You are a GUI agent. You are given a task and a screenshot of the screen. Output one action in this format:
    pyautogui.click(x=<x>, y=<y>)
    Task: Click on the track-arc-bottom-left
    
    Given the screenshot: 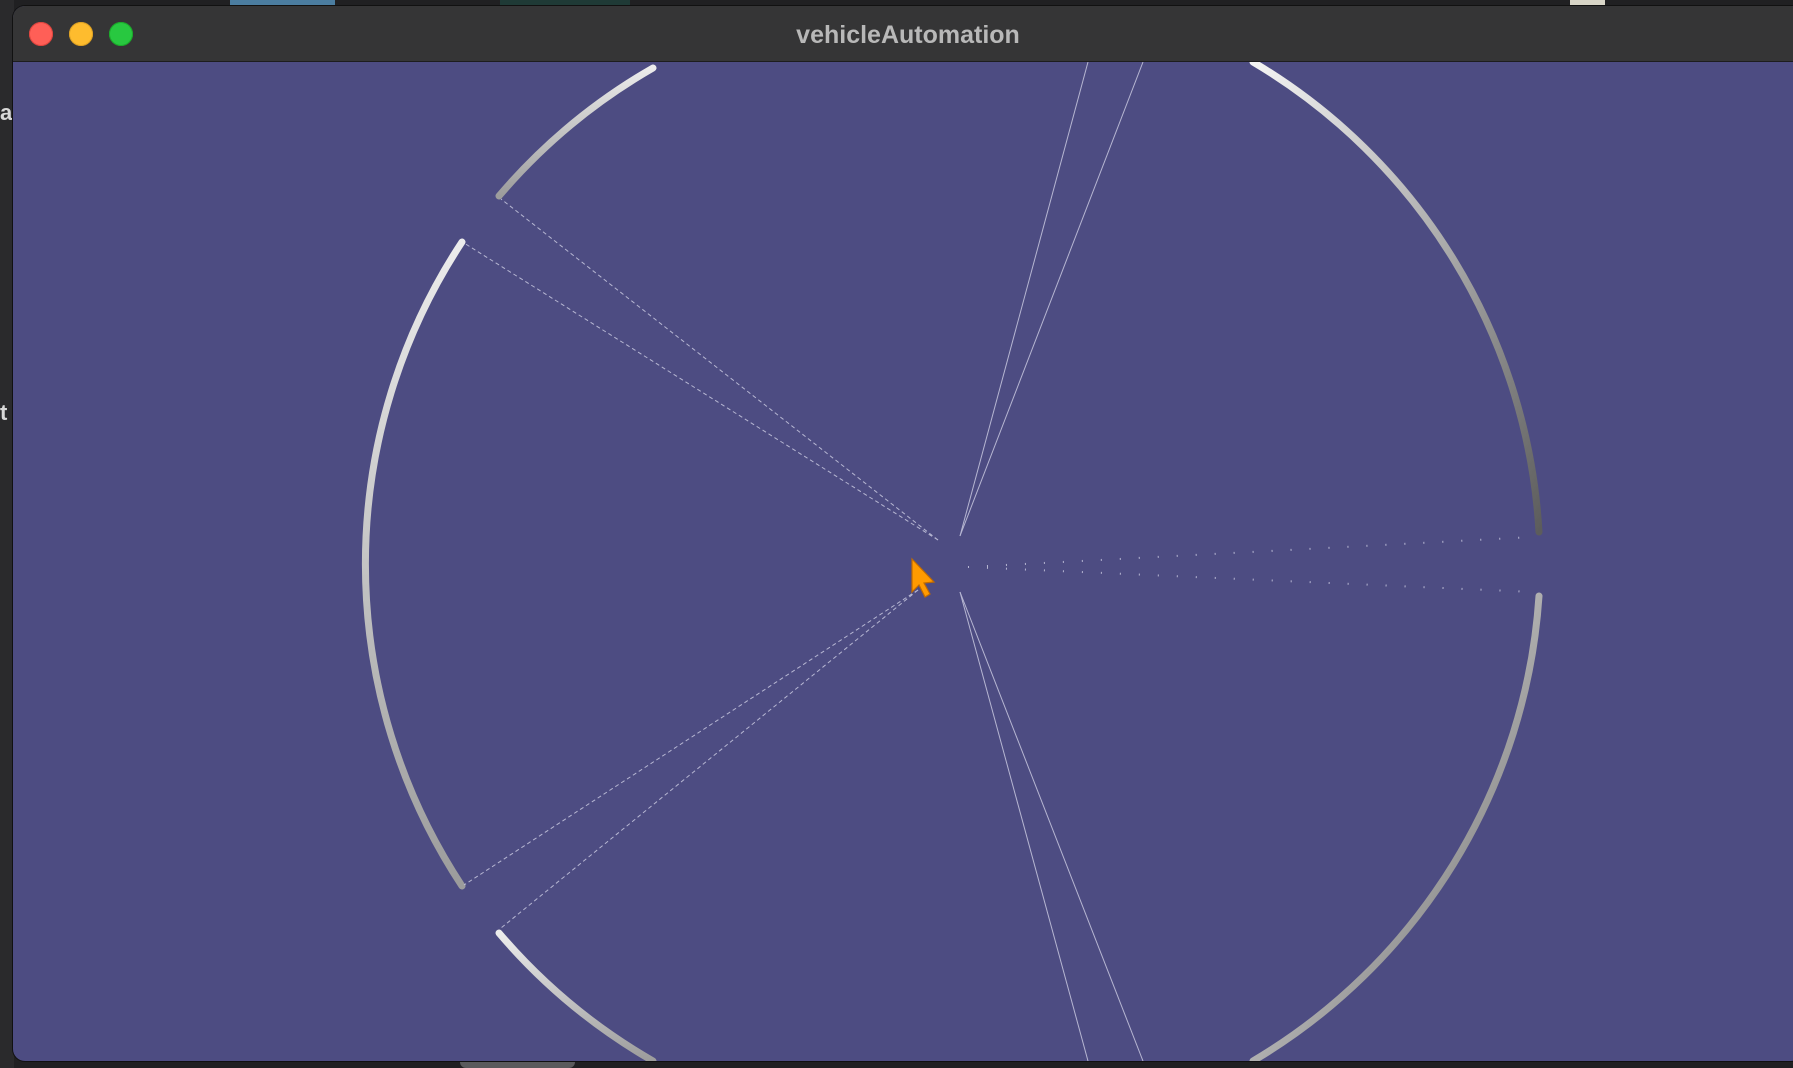 What is the action you would take?
    pyautogui.click(x=576, y=995)
    